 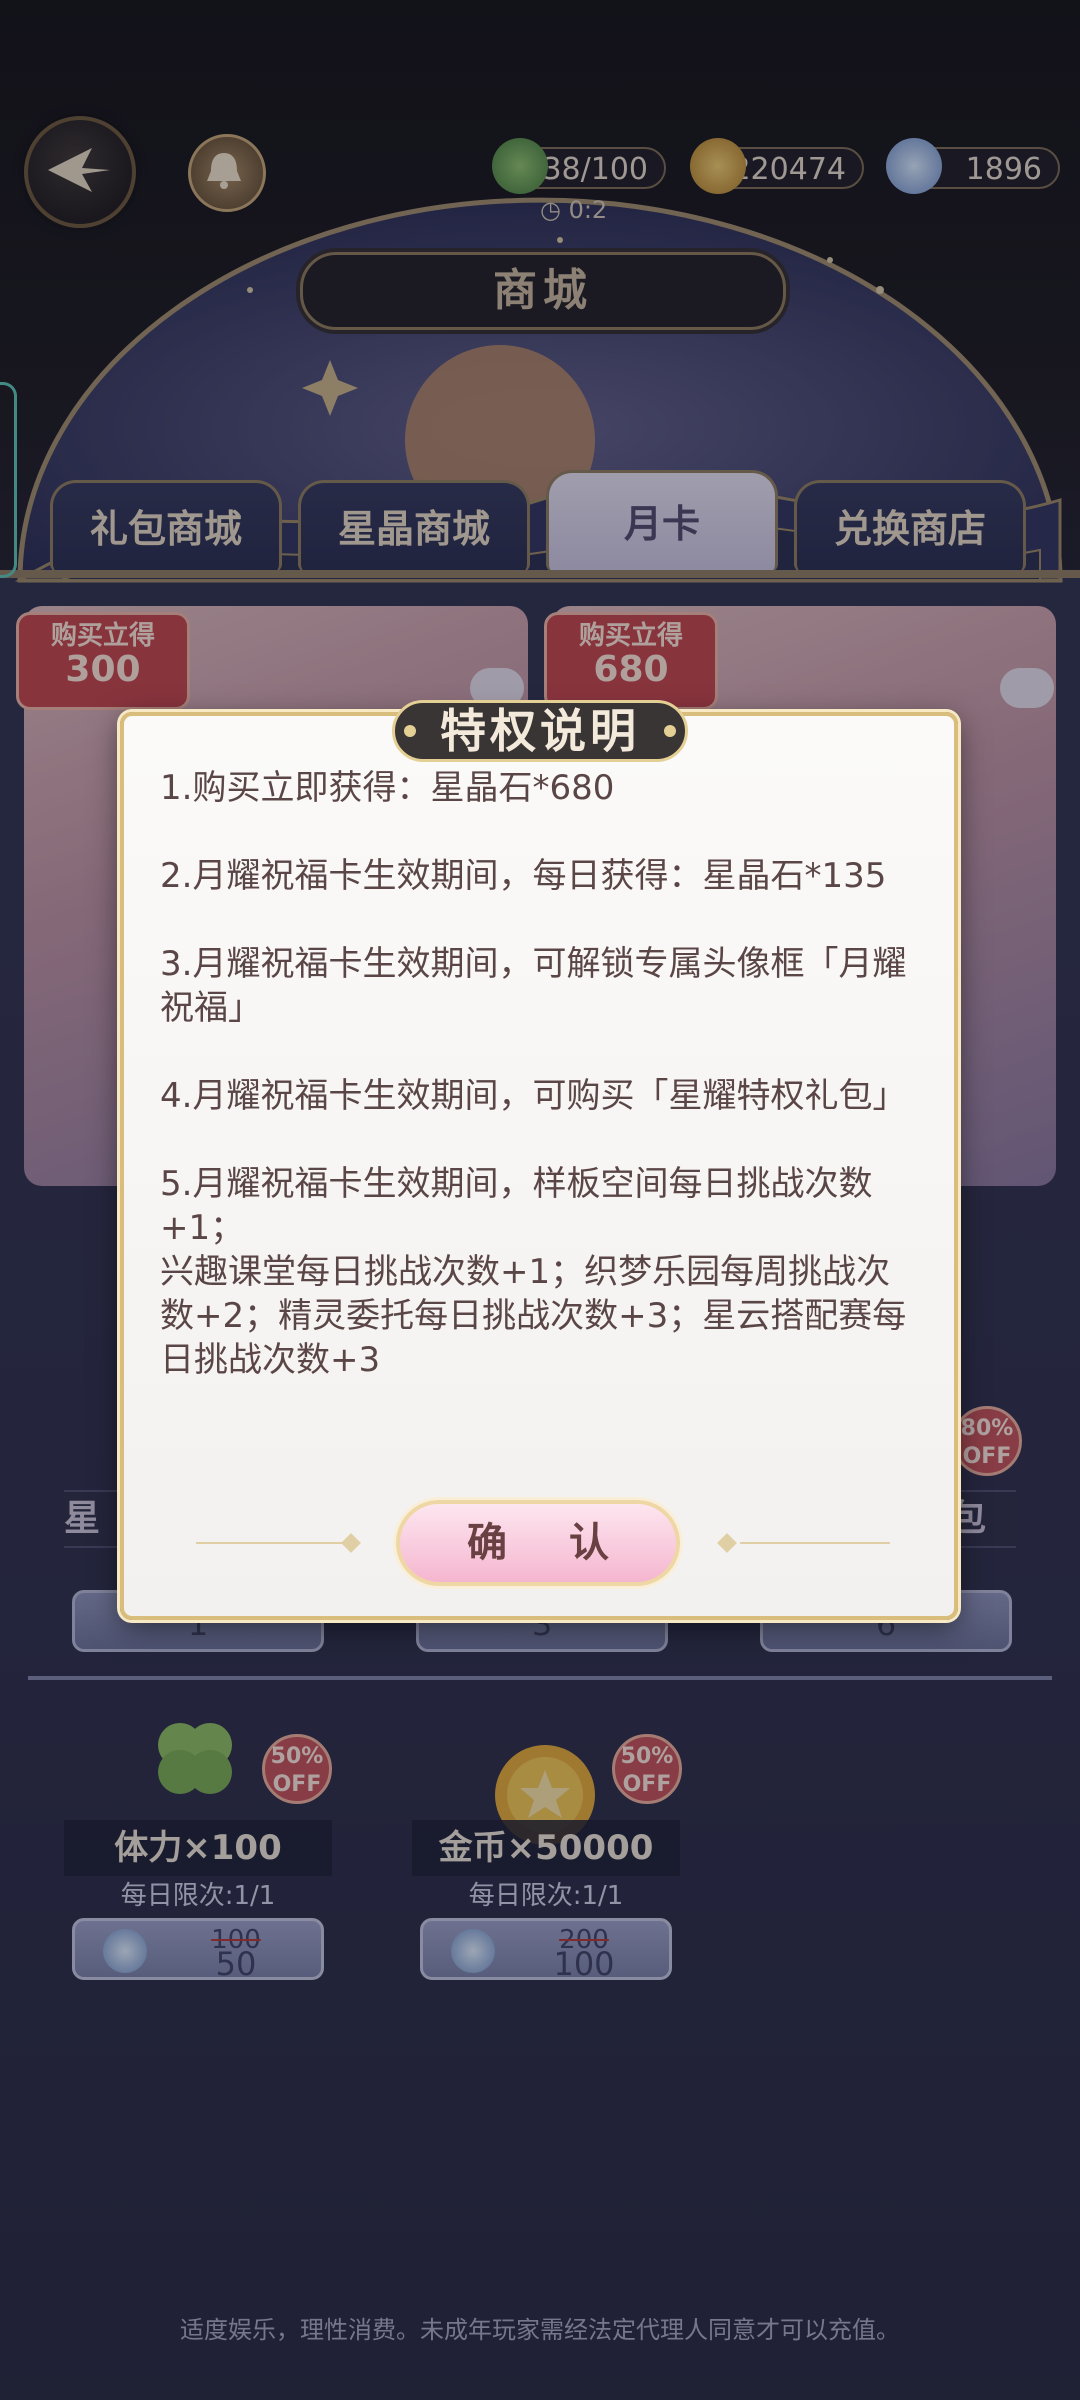 What do you see at coordinates (538, 1543) in the screenshot?
I see `confirm-button: 确 认` at bounding box center [538, 1543].